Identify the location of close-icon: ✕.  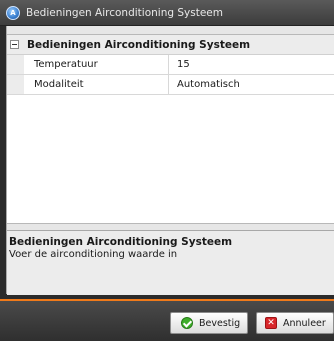
(271, 323).